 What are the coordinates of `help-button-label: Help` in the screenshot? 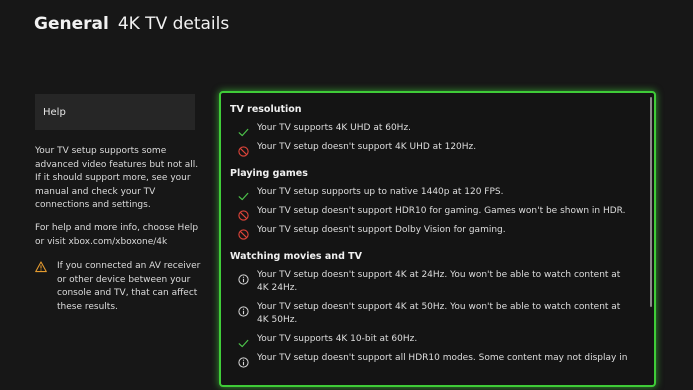 It's located at (54, 112).